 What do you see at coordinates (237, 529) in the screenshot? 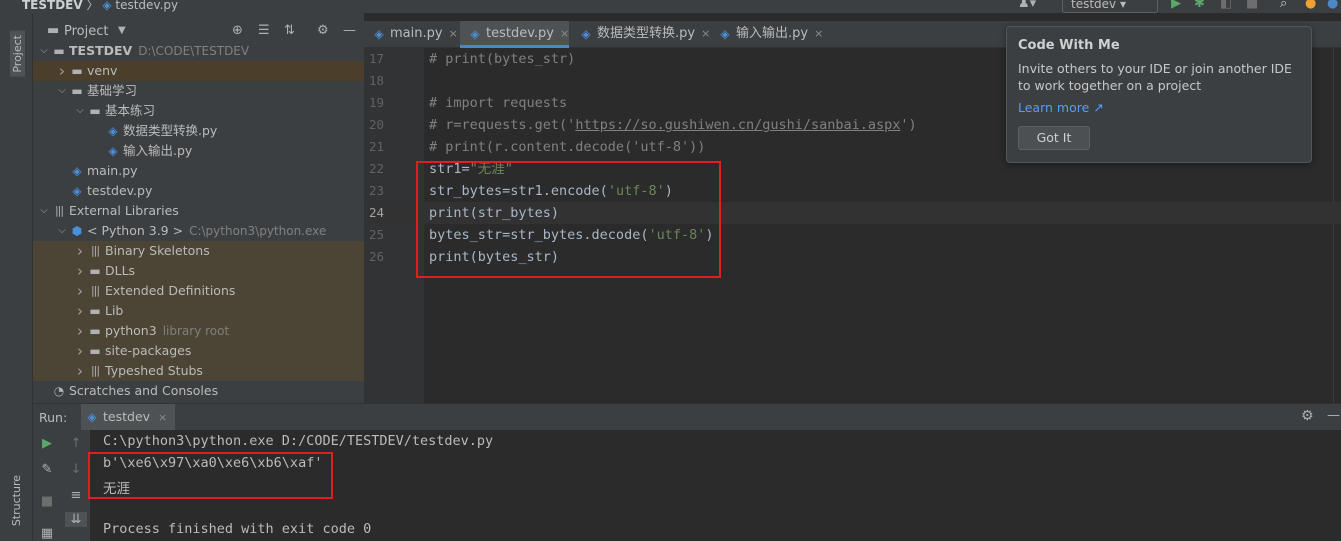
I see `console-line: Process finished with exit code 0` at bounding box center [237, 529].